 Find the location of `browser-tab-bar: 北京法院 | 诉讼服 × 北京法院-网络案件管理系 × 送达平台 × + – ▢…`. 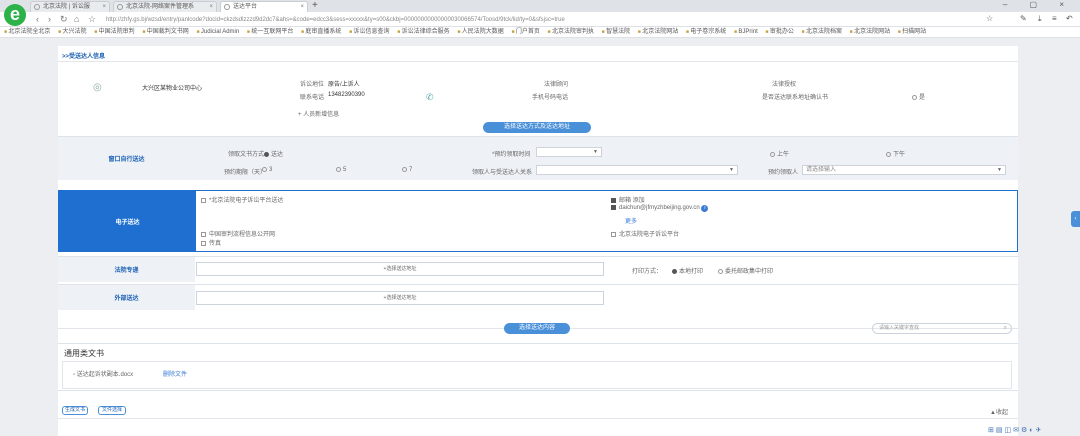

browser-tab-bar: 北京法院 | 诉讼服 × 北京法院-网络案件管理系 × 送达平台 × + – ▢… is located at coordinates (540, 6).